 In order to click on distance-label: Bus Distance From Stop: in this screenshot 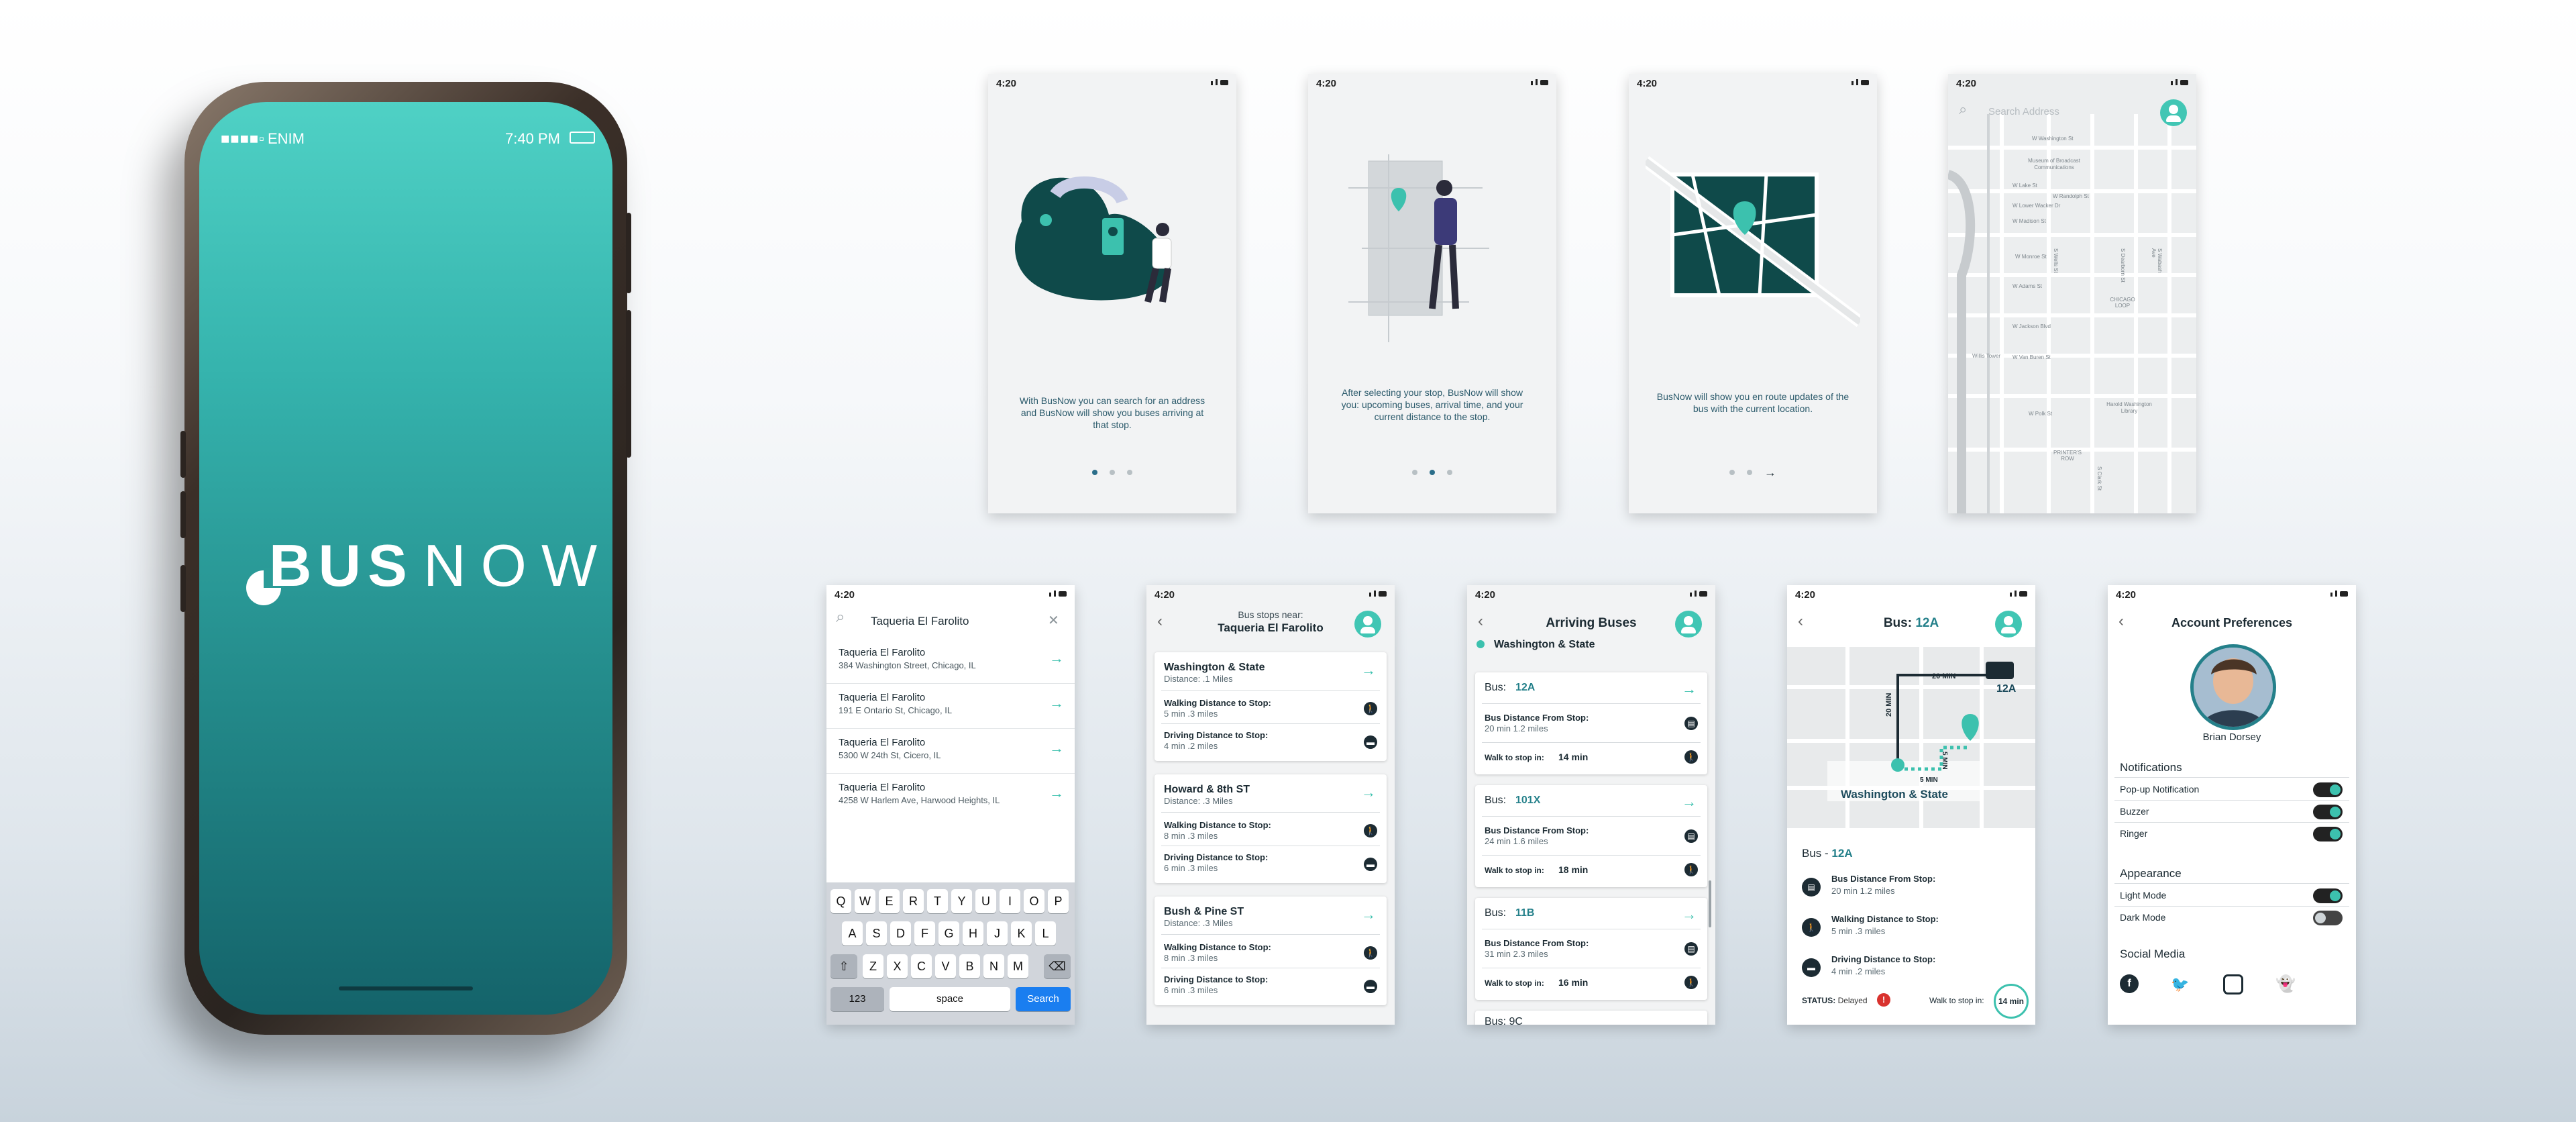, I will do `click(1537, 718)`.